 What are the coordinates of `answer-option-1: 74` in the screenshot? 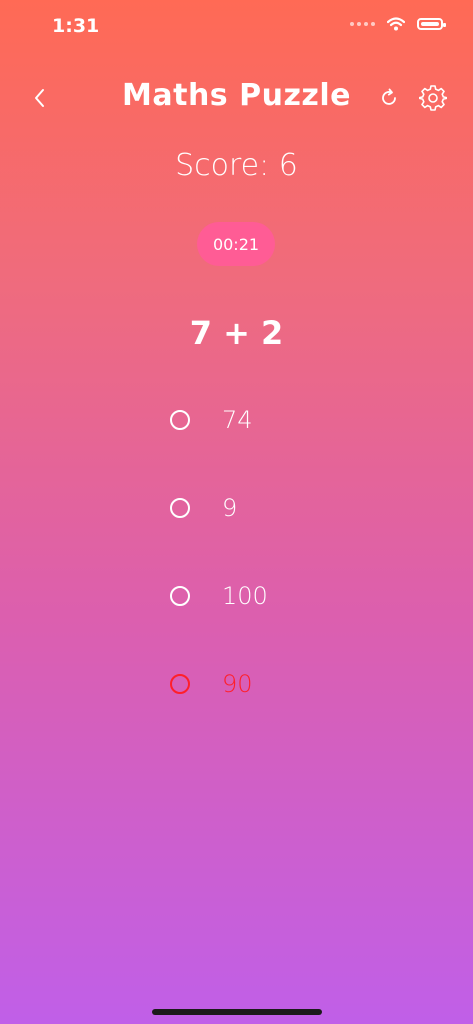 It's located at (270, 420).